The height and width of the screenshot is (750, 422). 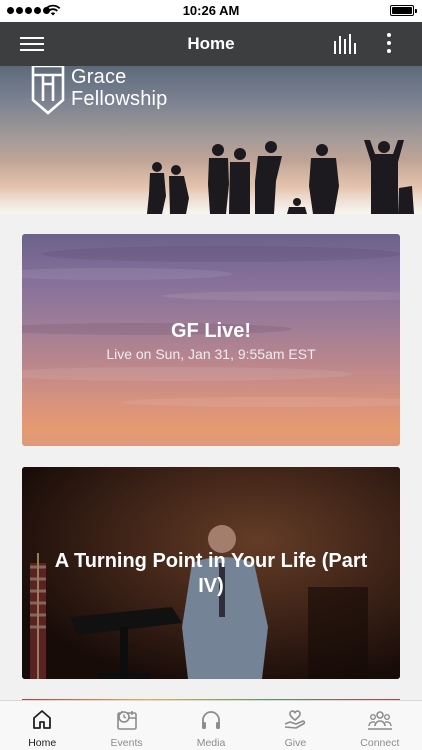 What do you see at coordinates (295, 719) in the screenshot?
I see `give-heart-hand-icon` at bounding box center [295, 719].